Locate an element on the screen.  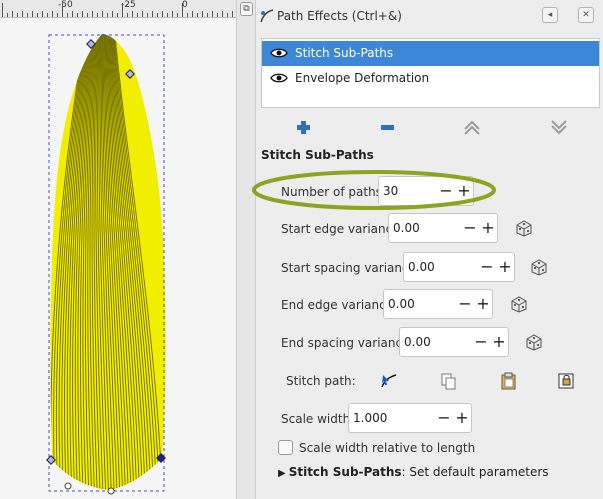
number-of-paths-spin: 30 − + is located at coordinates (426, 191).